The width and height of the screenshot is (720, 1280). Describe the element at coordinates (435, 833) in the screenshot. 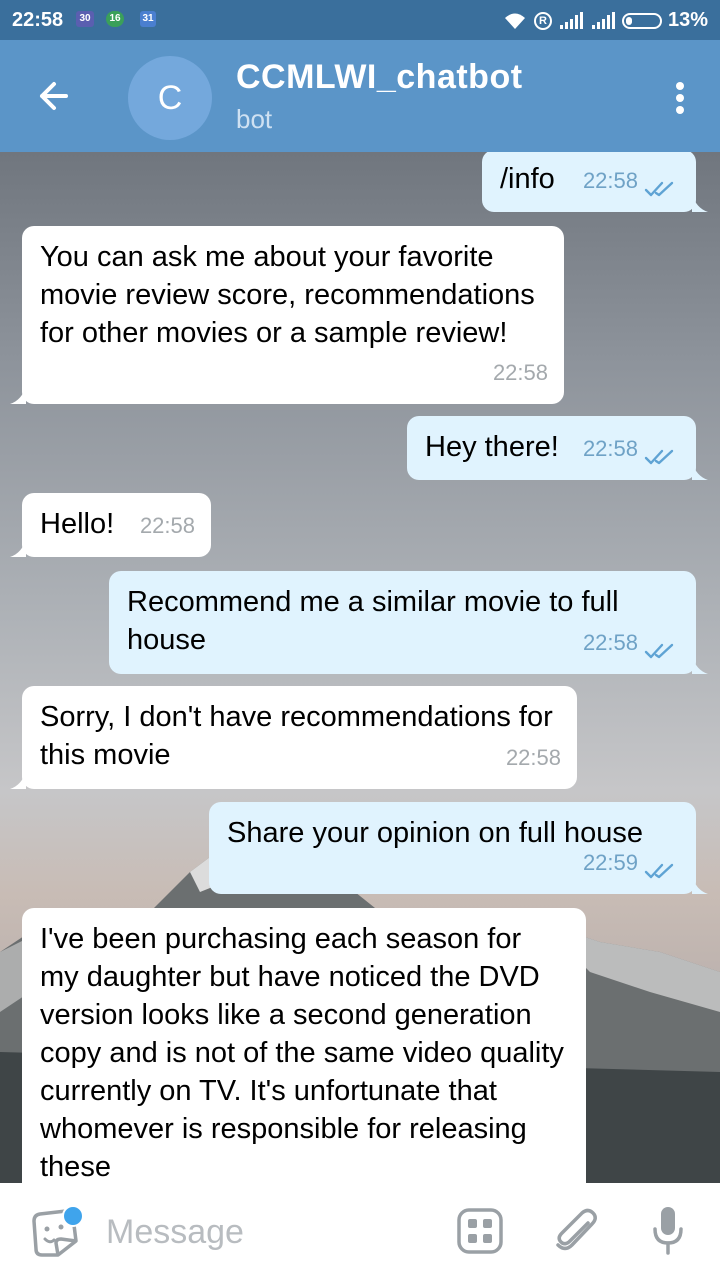

I see `message-text: Share your opinion on full house` at that location.